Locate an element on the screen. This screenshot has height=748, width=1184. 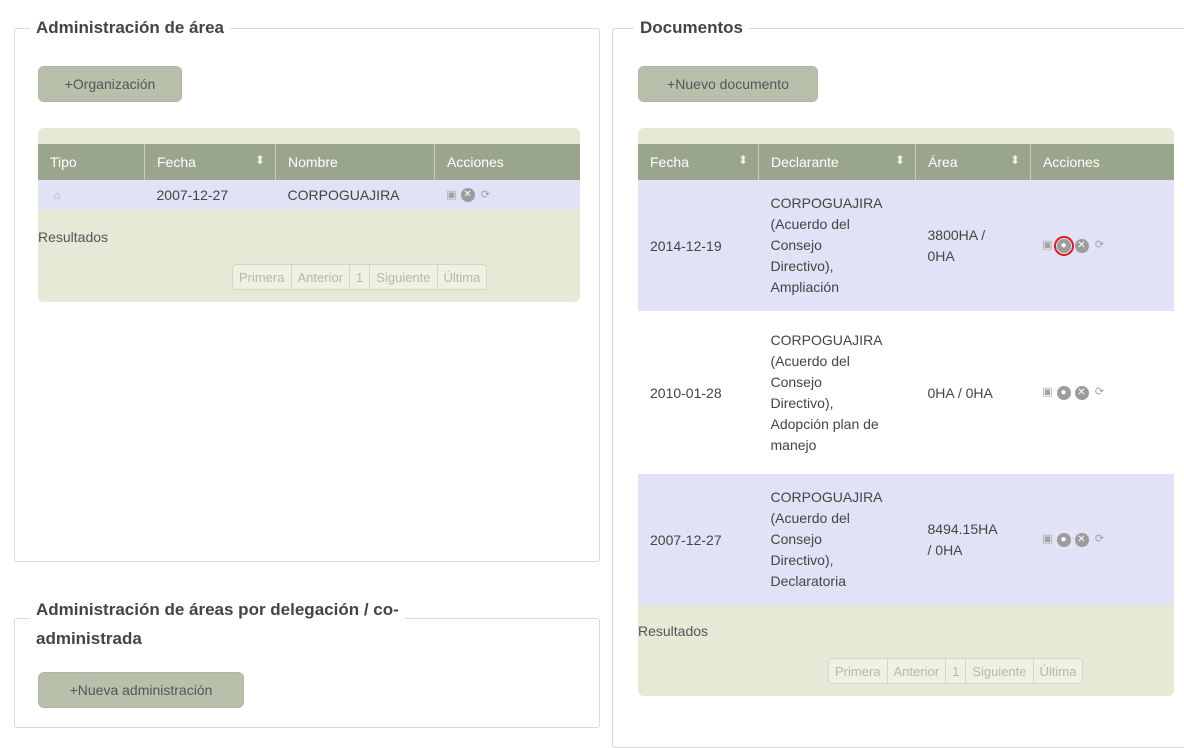
area-cell: 3800HA / 0HA is located at coordinates (973, 245).